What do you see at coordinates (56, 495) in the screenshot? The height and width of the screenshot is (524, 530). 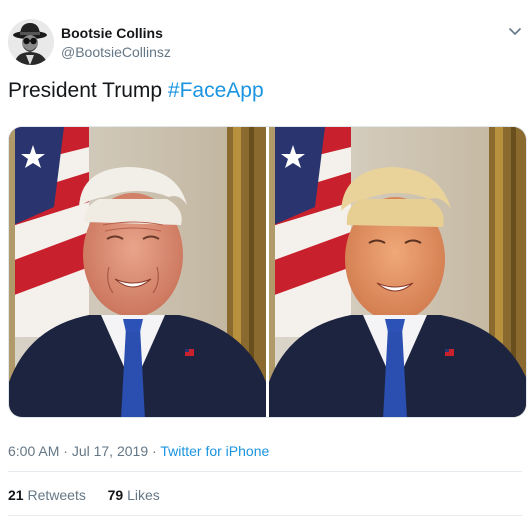 I see `retweets-label: Retweets` at bounding box center [56, 495].